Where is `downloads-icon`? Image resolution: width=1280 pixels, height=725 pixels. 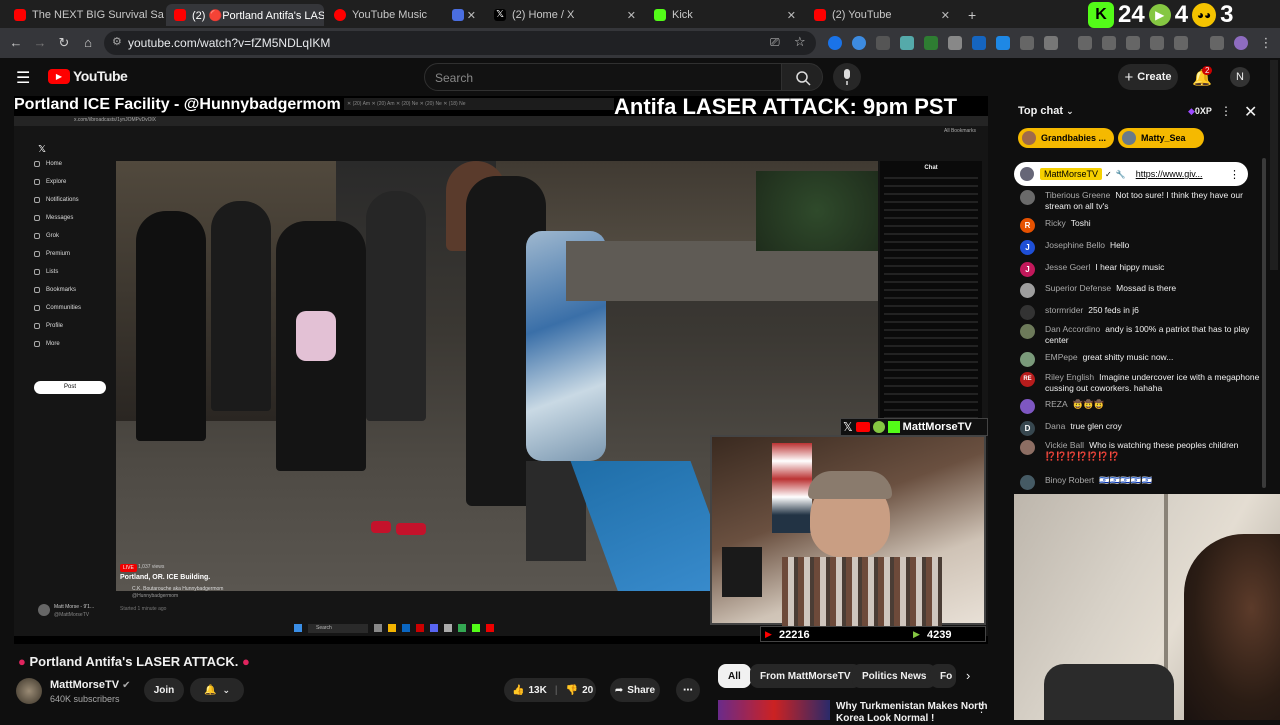 downloads-icon is located at coordinates (1109, 43).